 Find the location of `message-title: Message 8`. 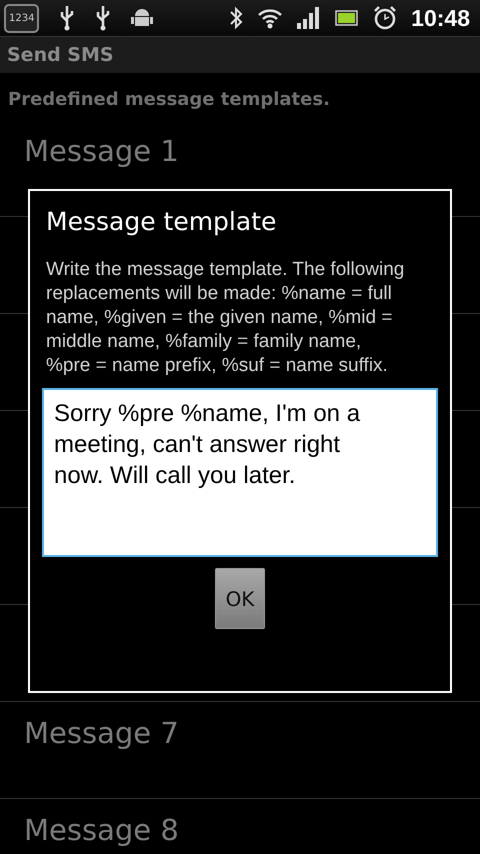

message-title: Message 8 is located at coordinates (101, 830).